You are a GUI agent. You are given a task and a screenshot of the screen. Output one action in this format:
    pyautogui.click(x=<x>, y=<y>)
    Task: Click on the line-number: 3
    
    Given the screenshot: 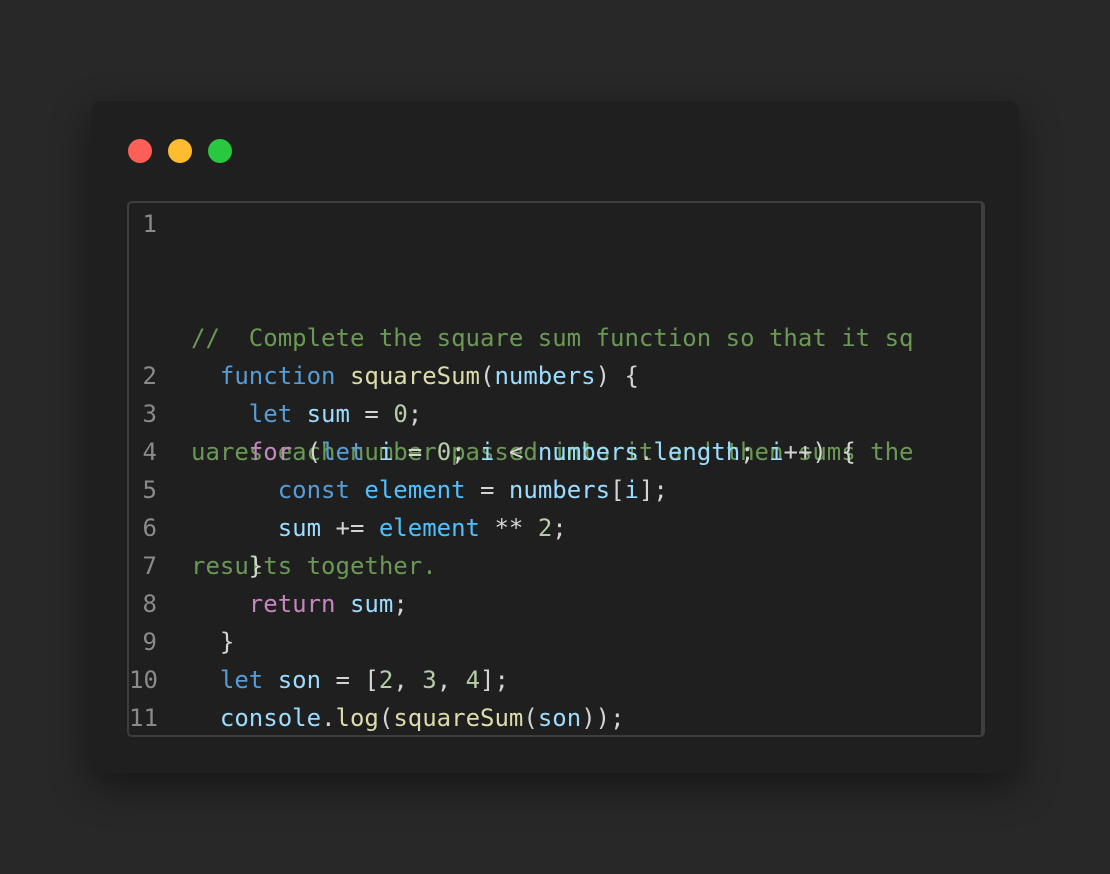 What is the action you would take?
    pyautogui.click(x=149, y=414)
    